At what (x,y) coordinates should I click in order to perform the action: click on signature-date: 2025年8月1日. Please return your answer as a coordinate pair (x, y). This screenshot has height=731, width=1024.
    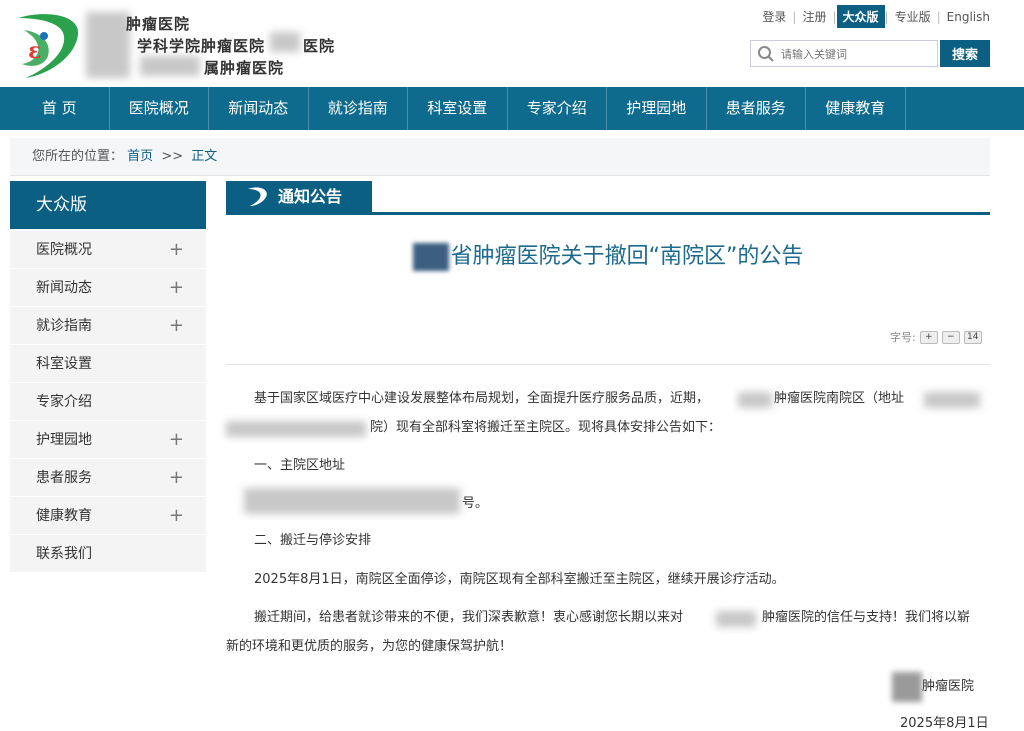
    Looking at the image, I should click on (944, 723).